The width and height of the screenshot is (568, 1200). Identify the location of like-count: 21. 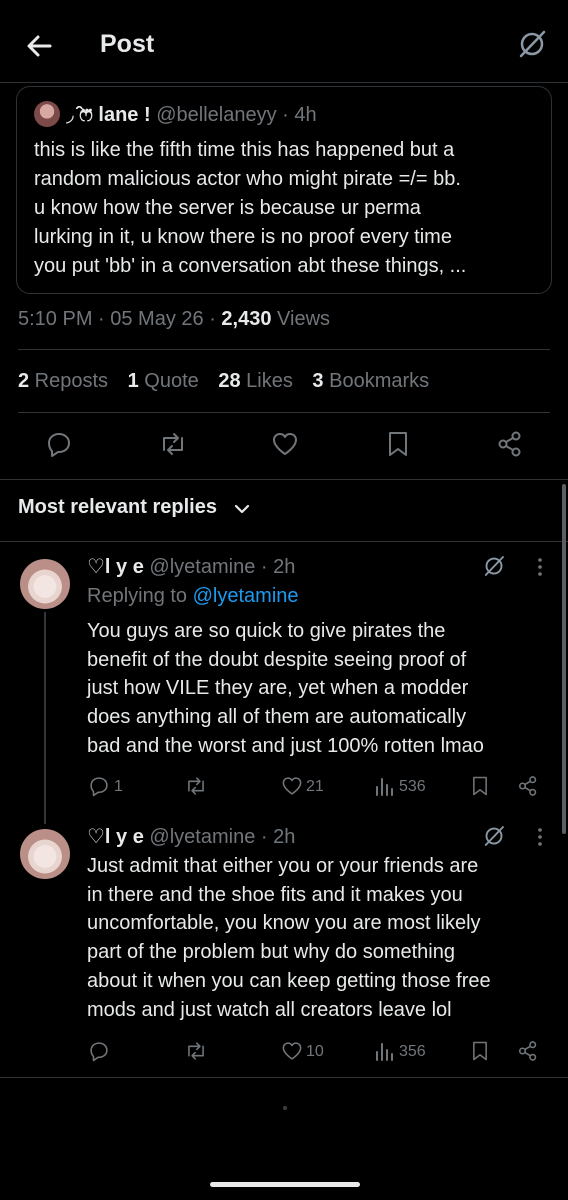
(315, 786).